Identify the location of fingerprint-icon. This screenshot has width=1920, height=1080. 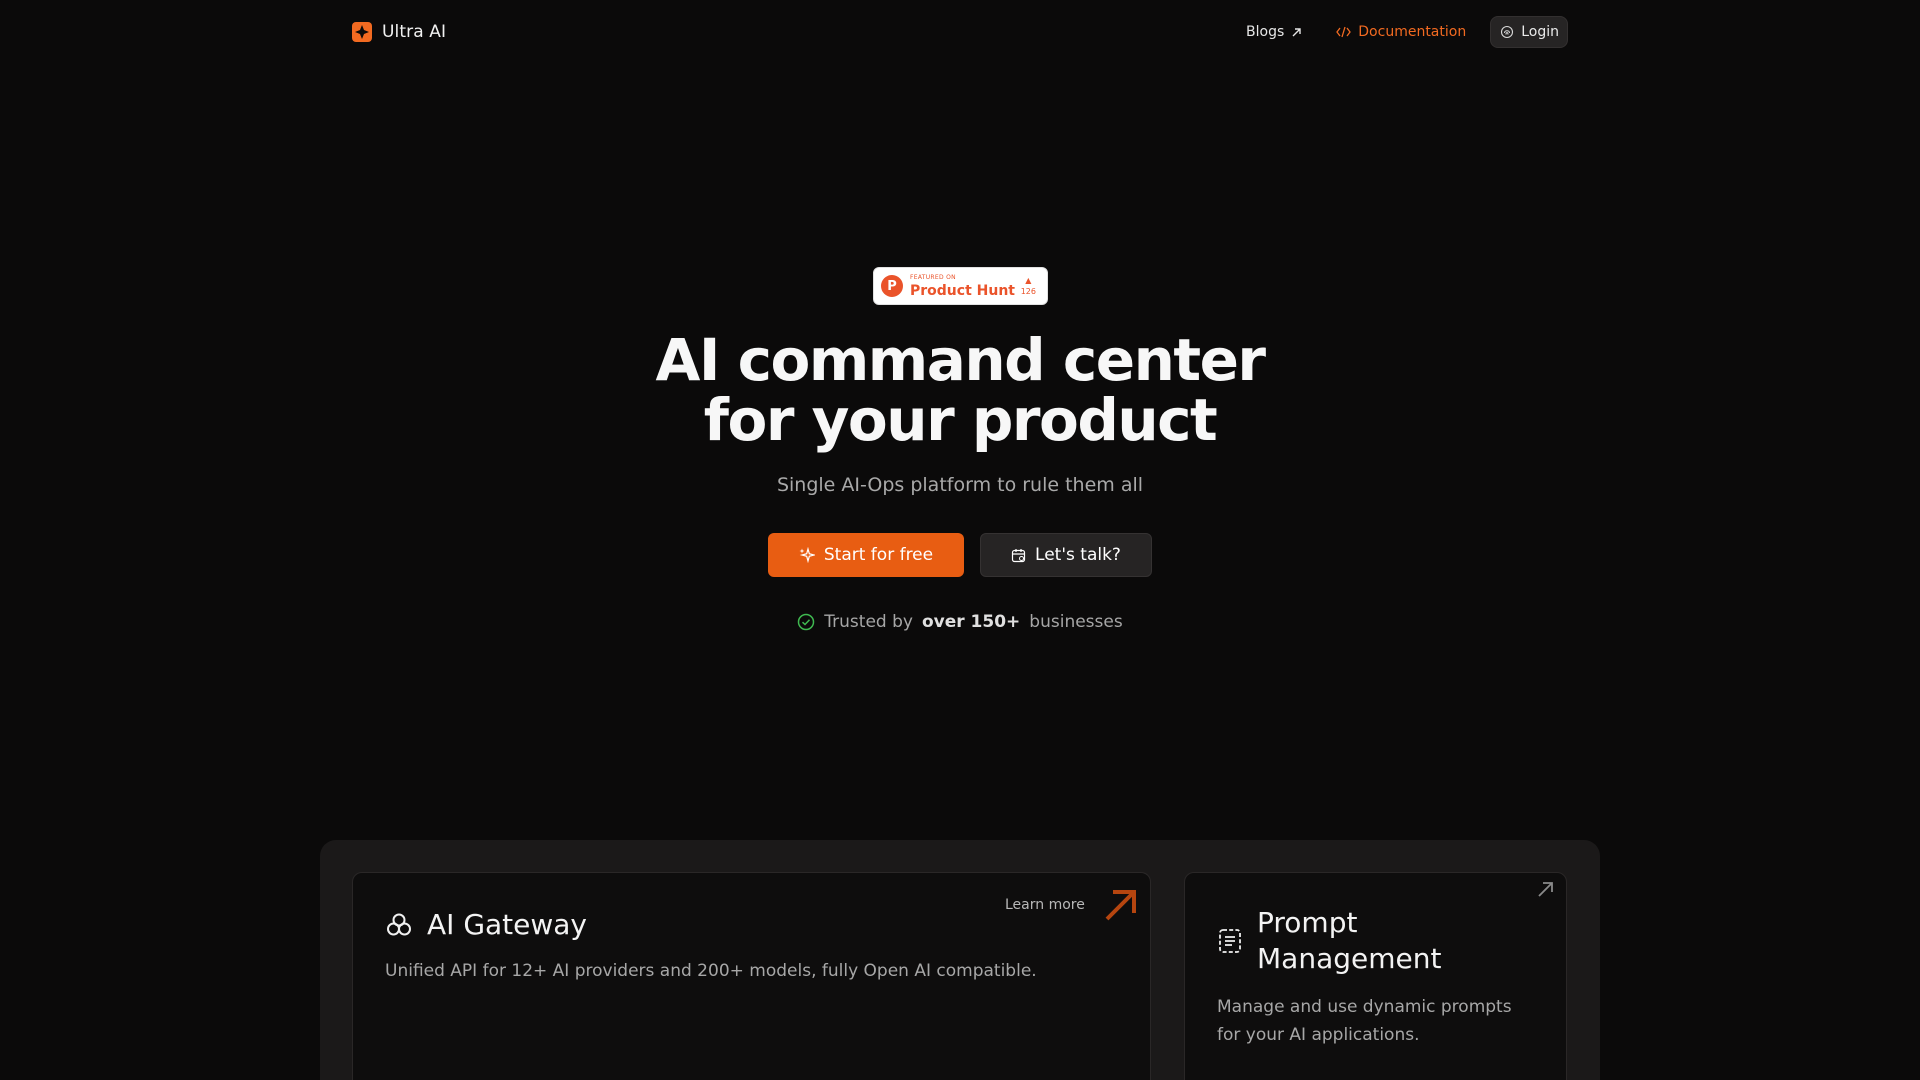
(1507, 32).